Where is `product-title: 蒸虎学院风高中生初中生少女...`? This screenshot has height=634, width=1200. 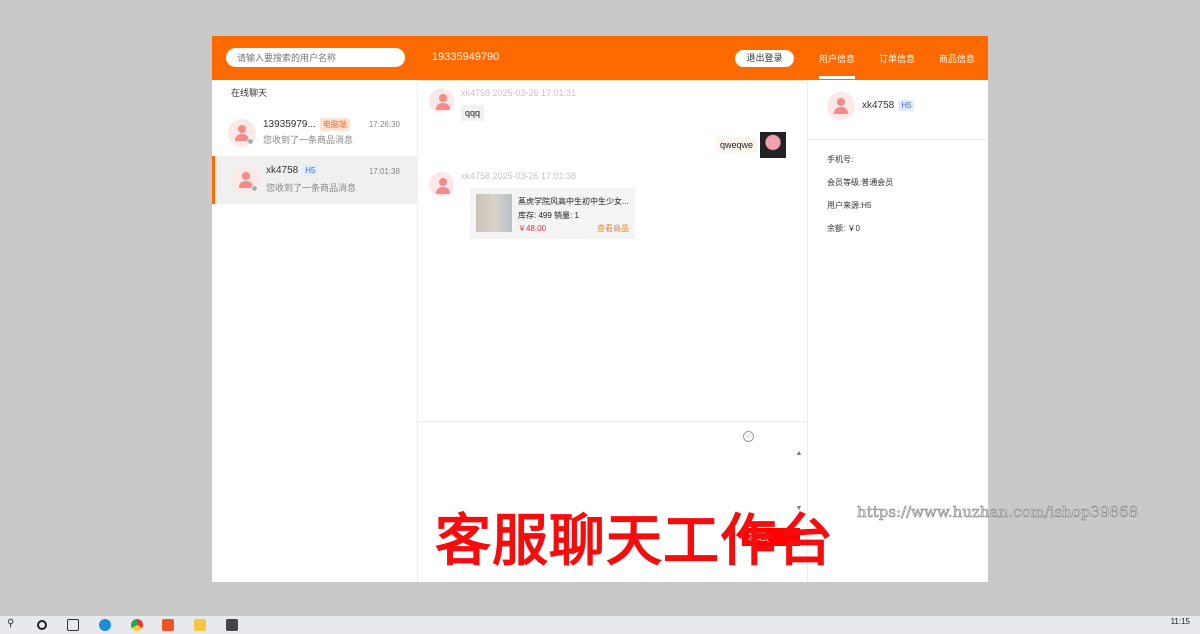
product-title: 蒸虎学院风高中生初中生少女... is located at coordinates (573, 201).